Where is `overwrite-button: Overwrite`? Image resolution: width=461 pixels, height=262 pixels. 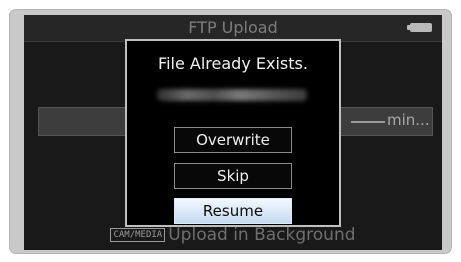
overwrite-button: Overwrite is located at coordinates (233, 140).